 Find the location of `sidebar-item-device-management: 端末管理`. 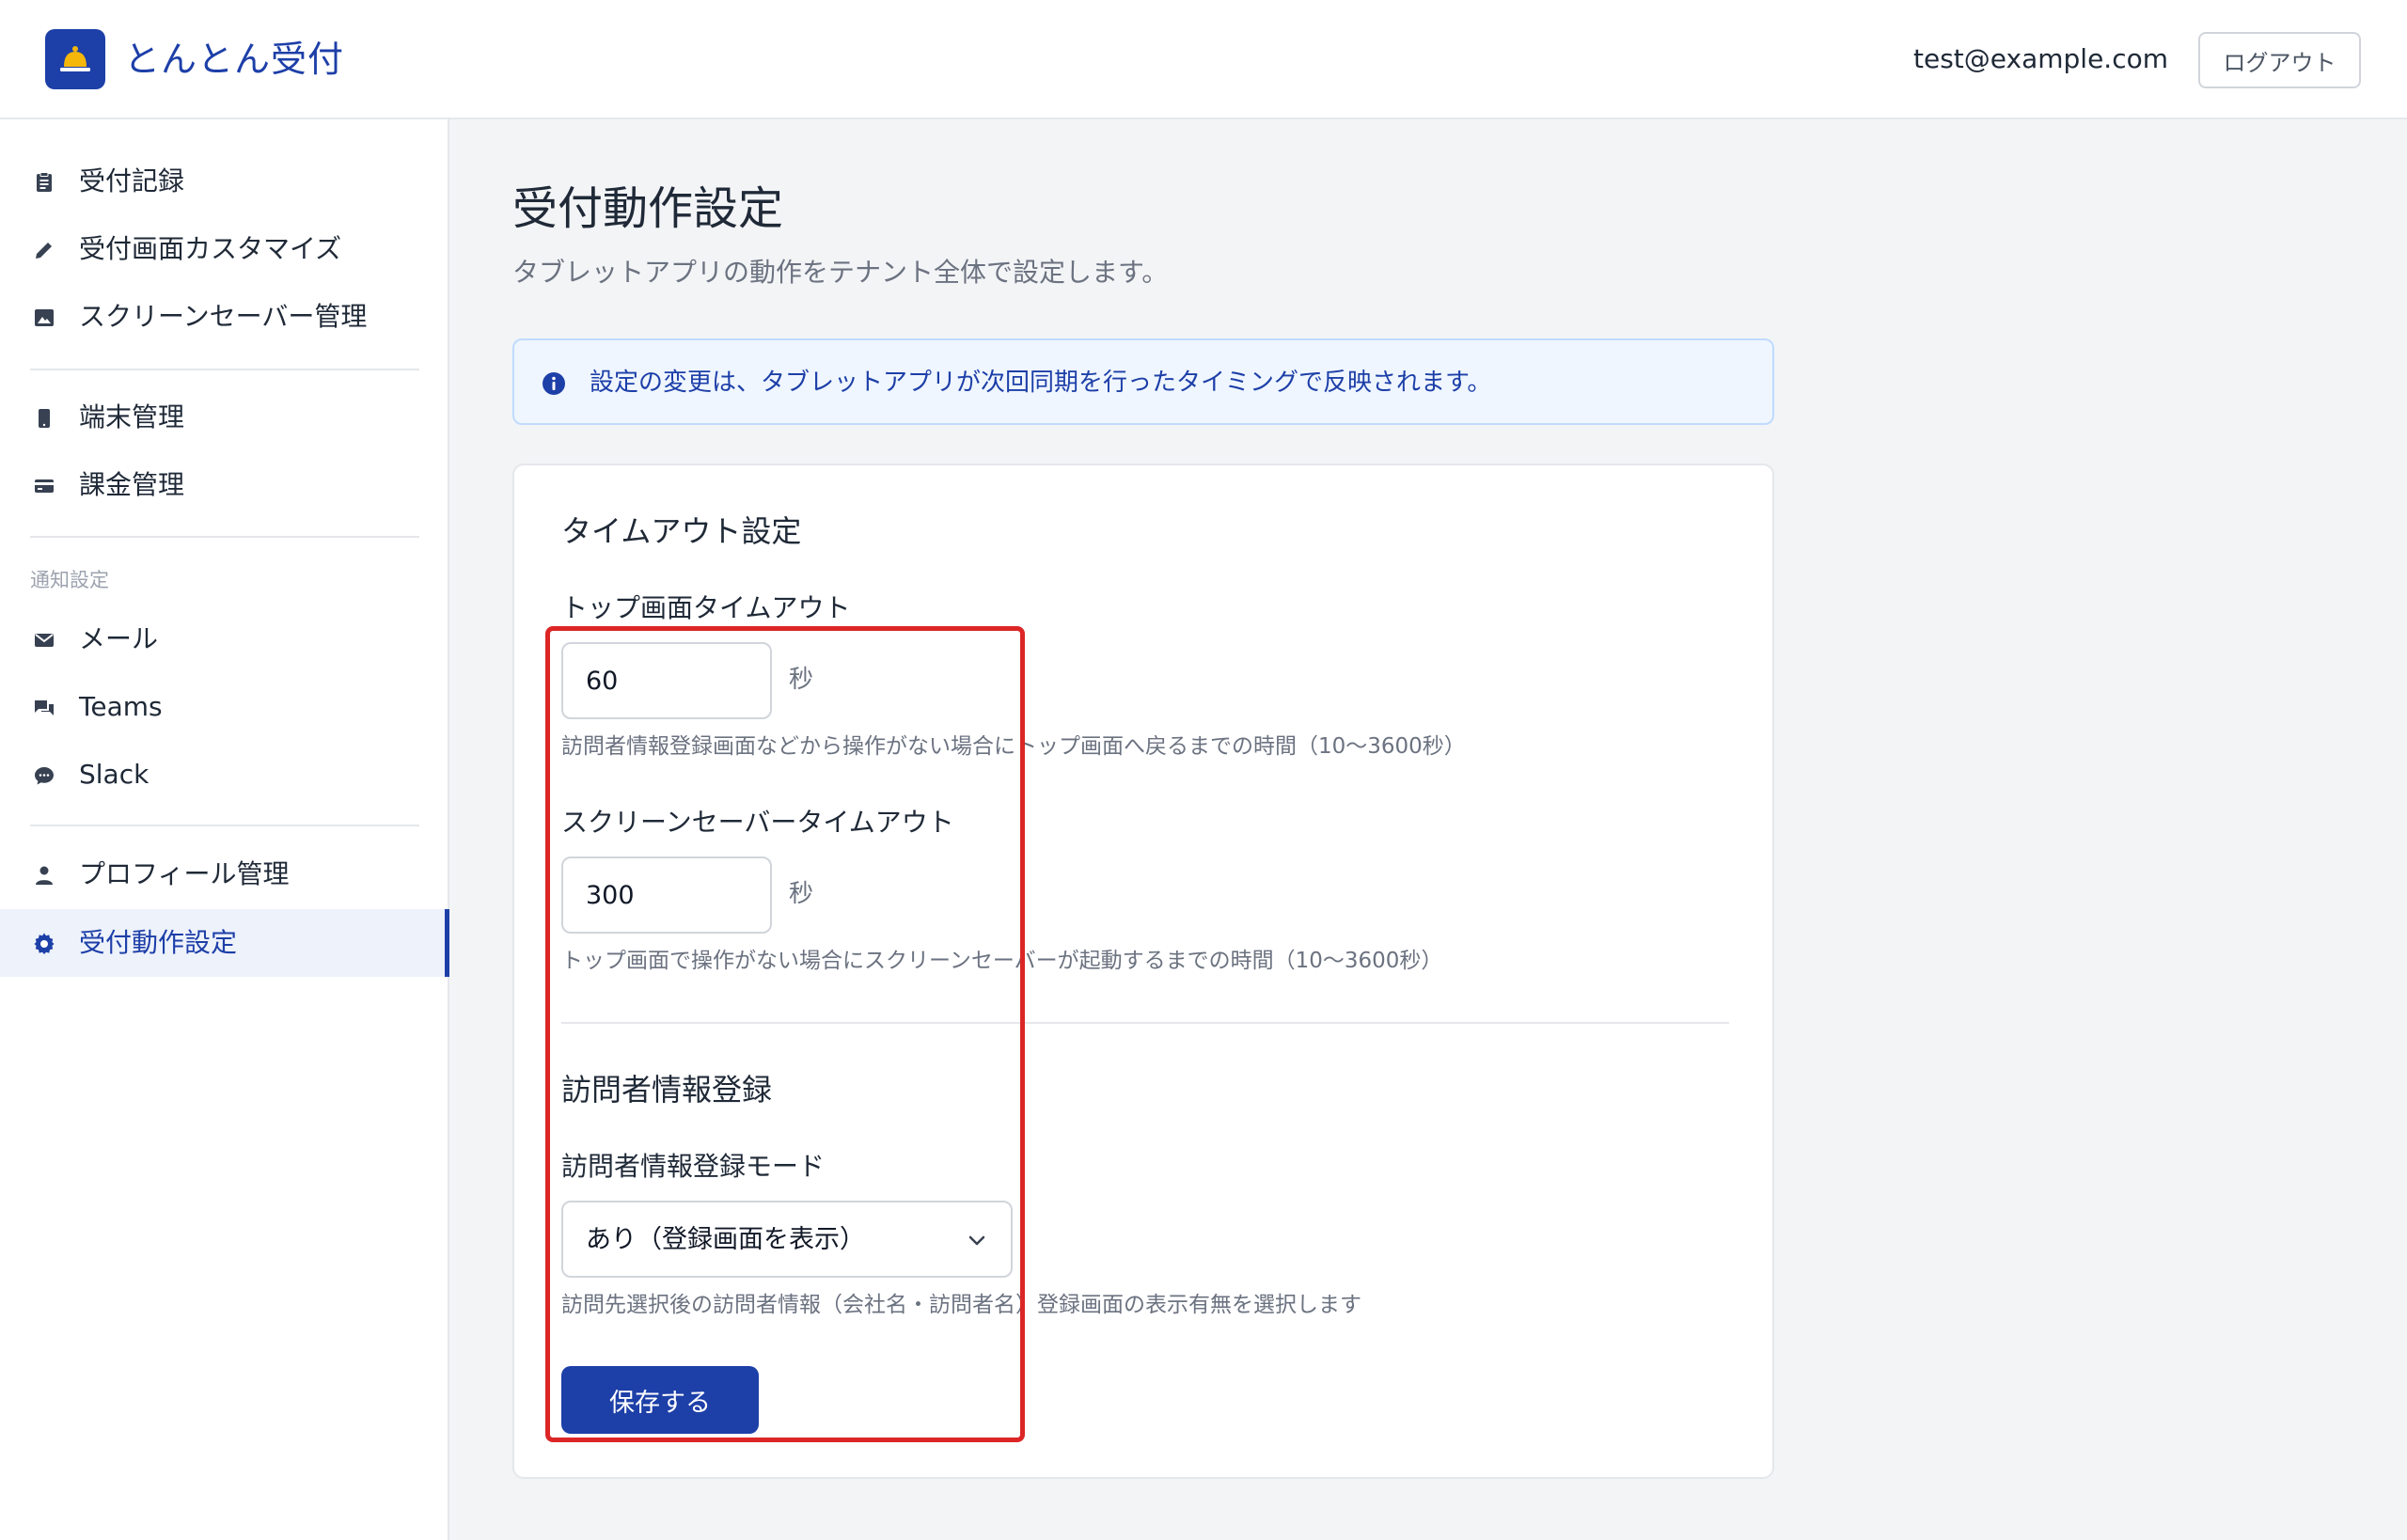

sidebar-item-device-management: 端末管理 is located at coordinates (224, 418).